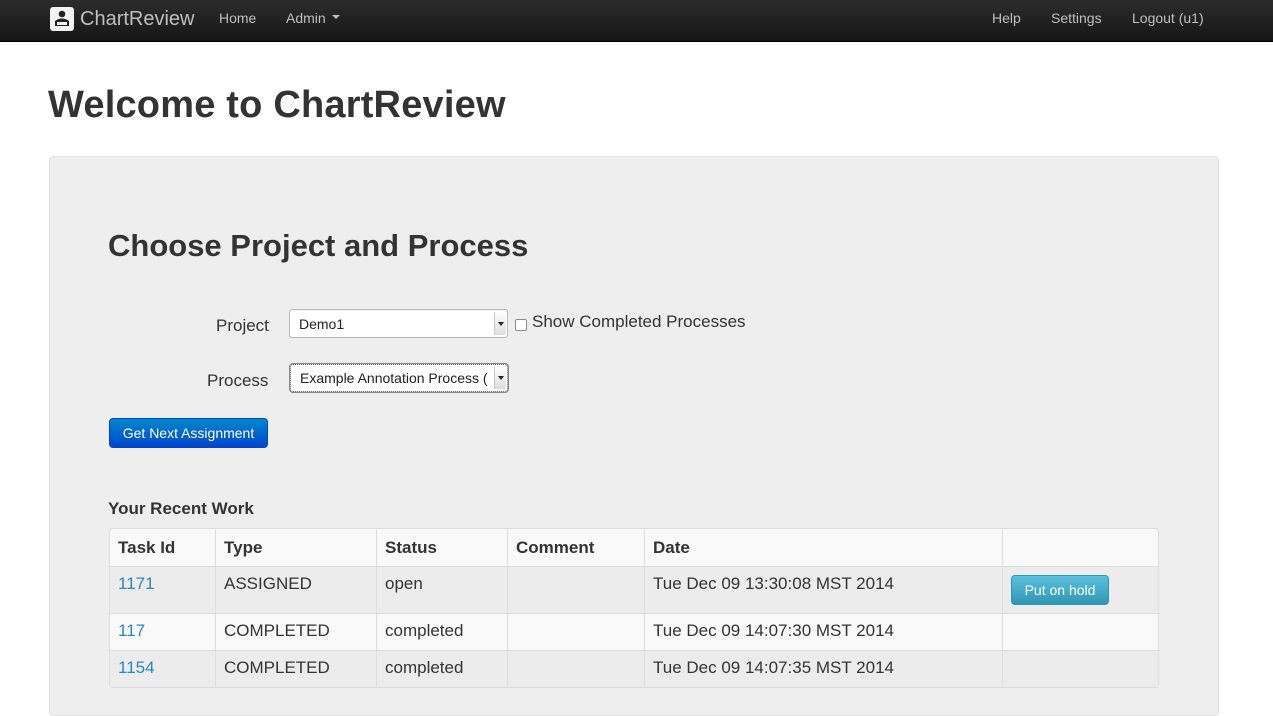 Image resolution: width=1273 pixels, height=716 pixels. I want to click on project-label: Project, so click(242, 325).